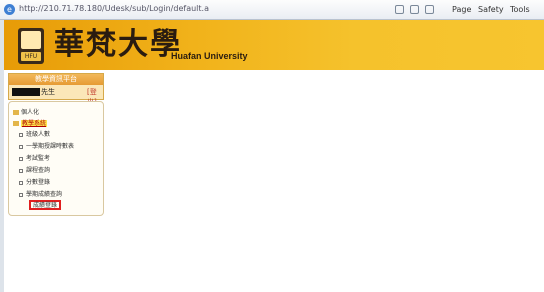 The height and width of the screenshot is (292, 544). What do you see at coordinates (30, 112) in the screenshot?
I see `menu-item-label: 個人化` at bounding box center [30, 112].